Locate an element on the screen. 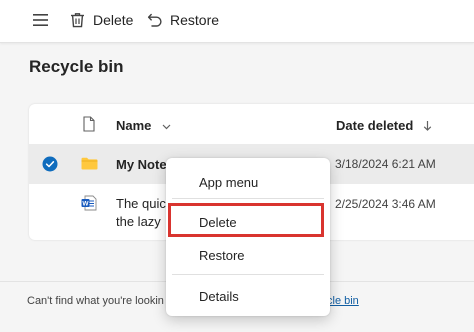  row-name: My Note is located at coordinates (141, 164).